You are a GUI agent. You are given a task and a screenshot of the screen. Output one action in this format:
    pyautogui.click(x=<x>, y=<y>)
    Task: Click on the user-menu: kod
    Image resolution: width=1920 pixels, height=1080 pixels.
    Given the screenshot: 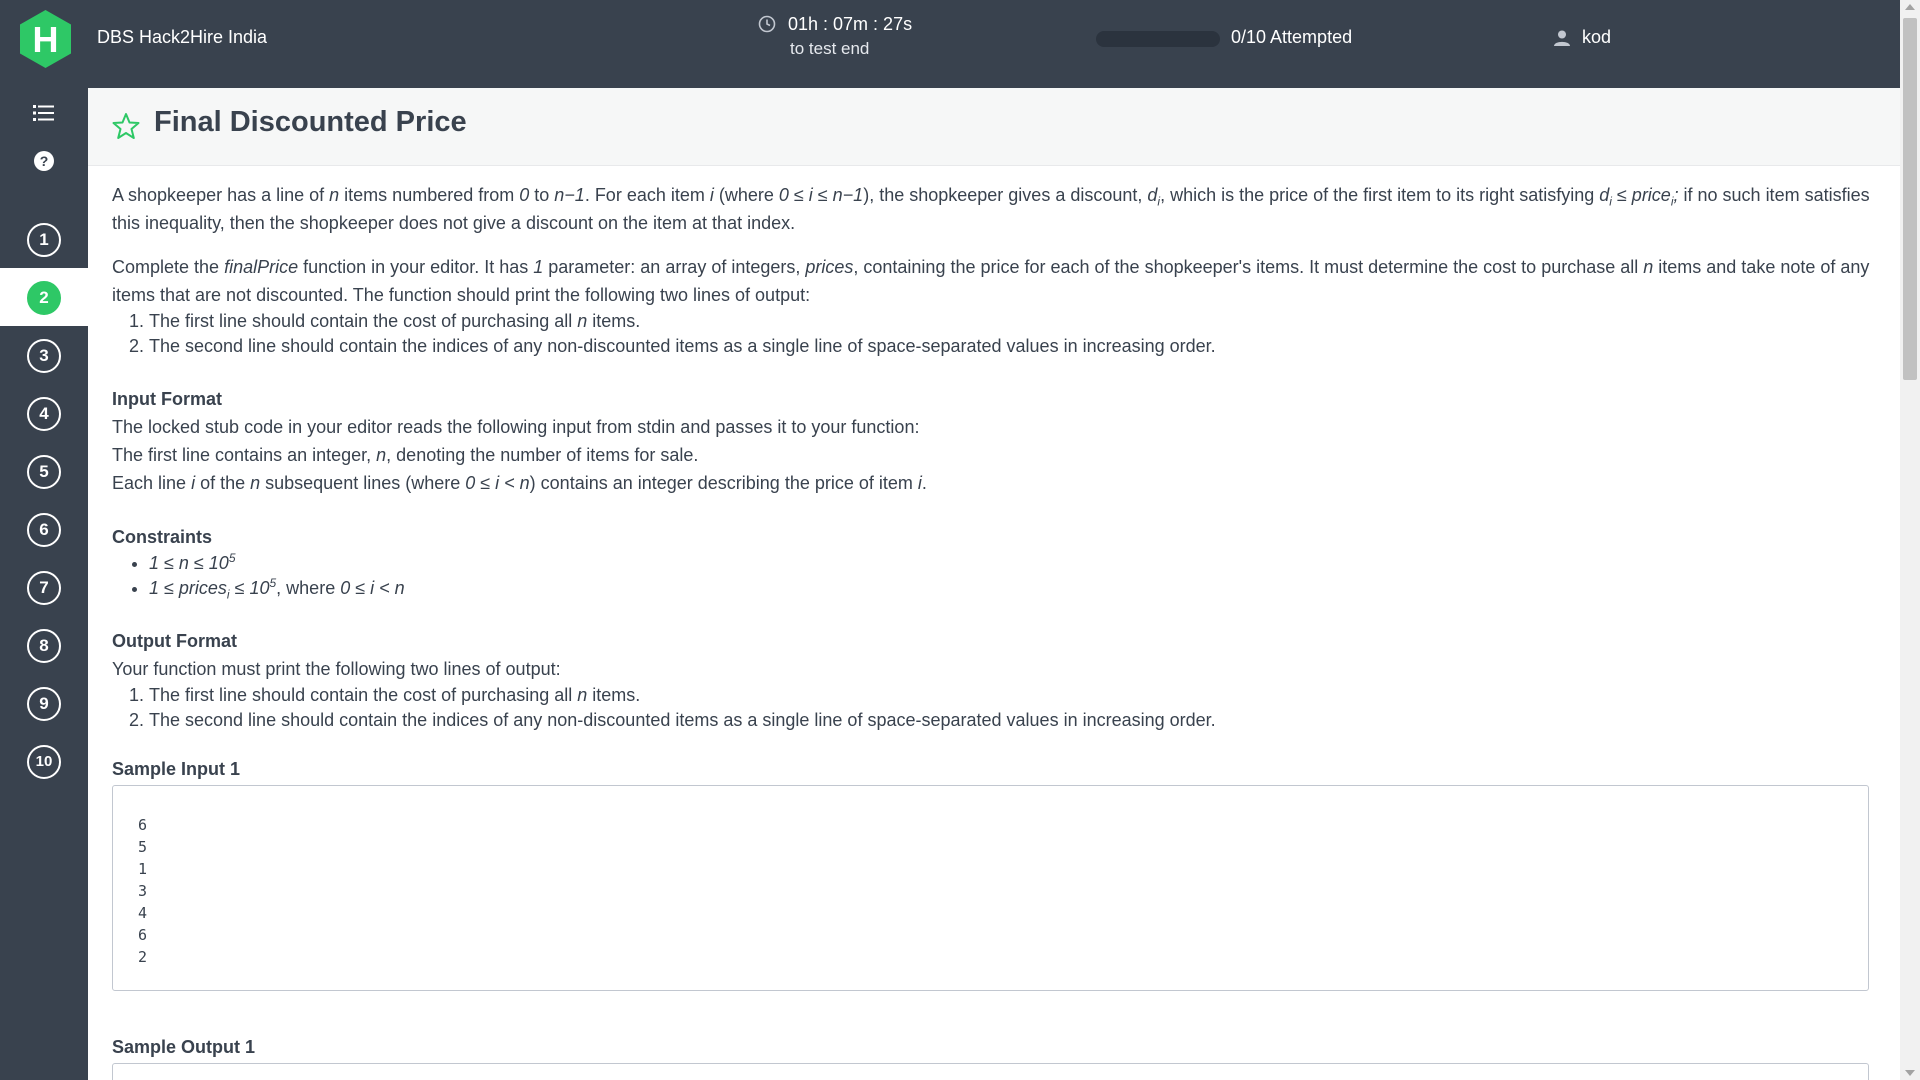 What is the action you would take?
    pyautogui.click(x=1596, y=37)
    